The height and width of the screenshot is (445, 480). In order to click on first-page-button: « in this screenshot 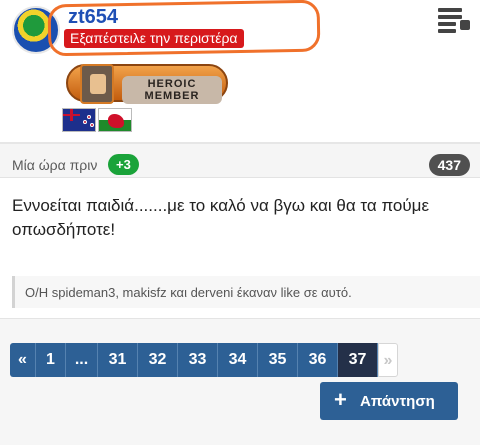, I will do `click(23, 360)`.